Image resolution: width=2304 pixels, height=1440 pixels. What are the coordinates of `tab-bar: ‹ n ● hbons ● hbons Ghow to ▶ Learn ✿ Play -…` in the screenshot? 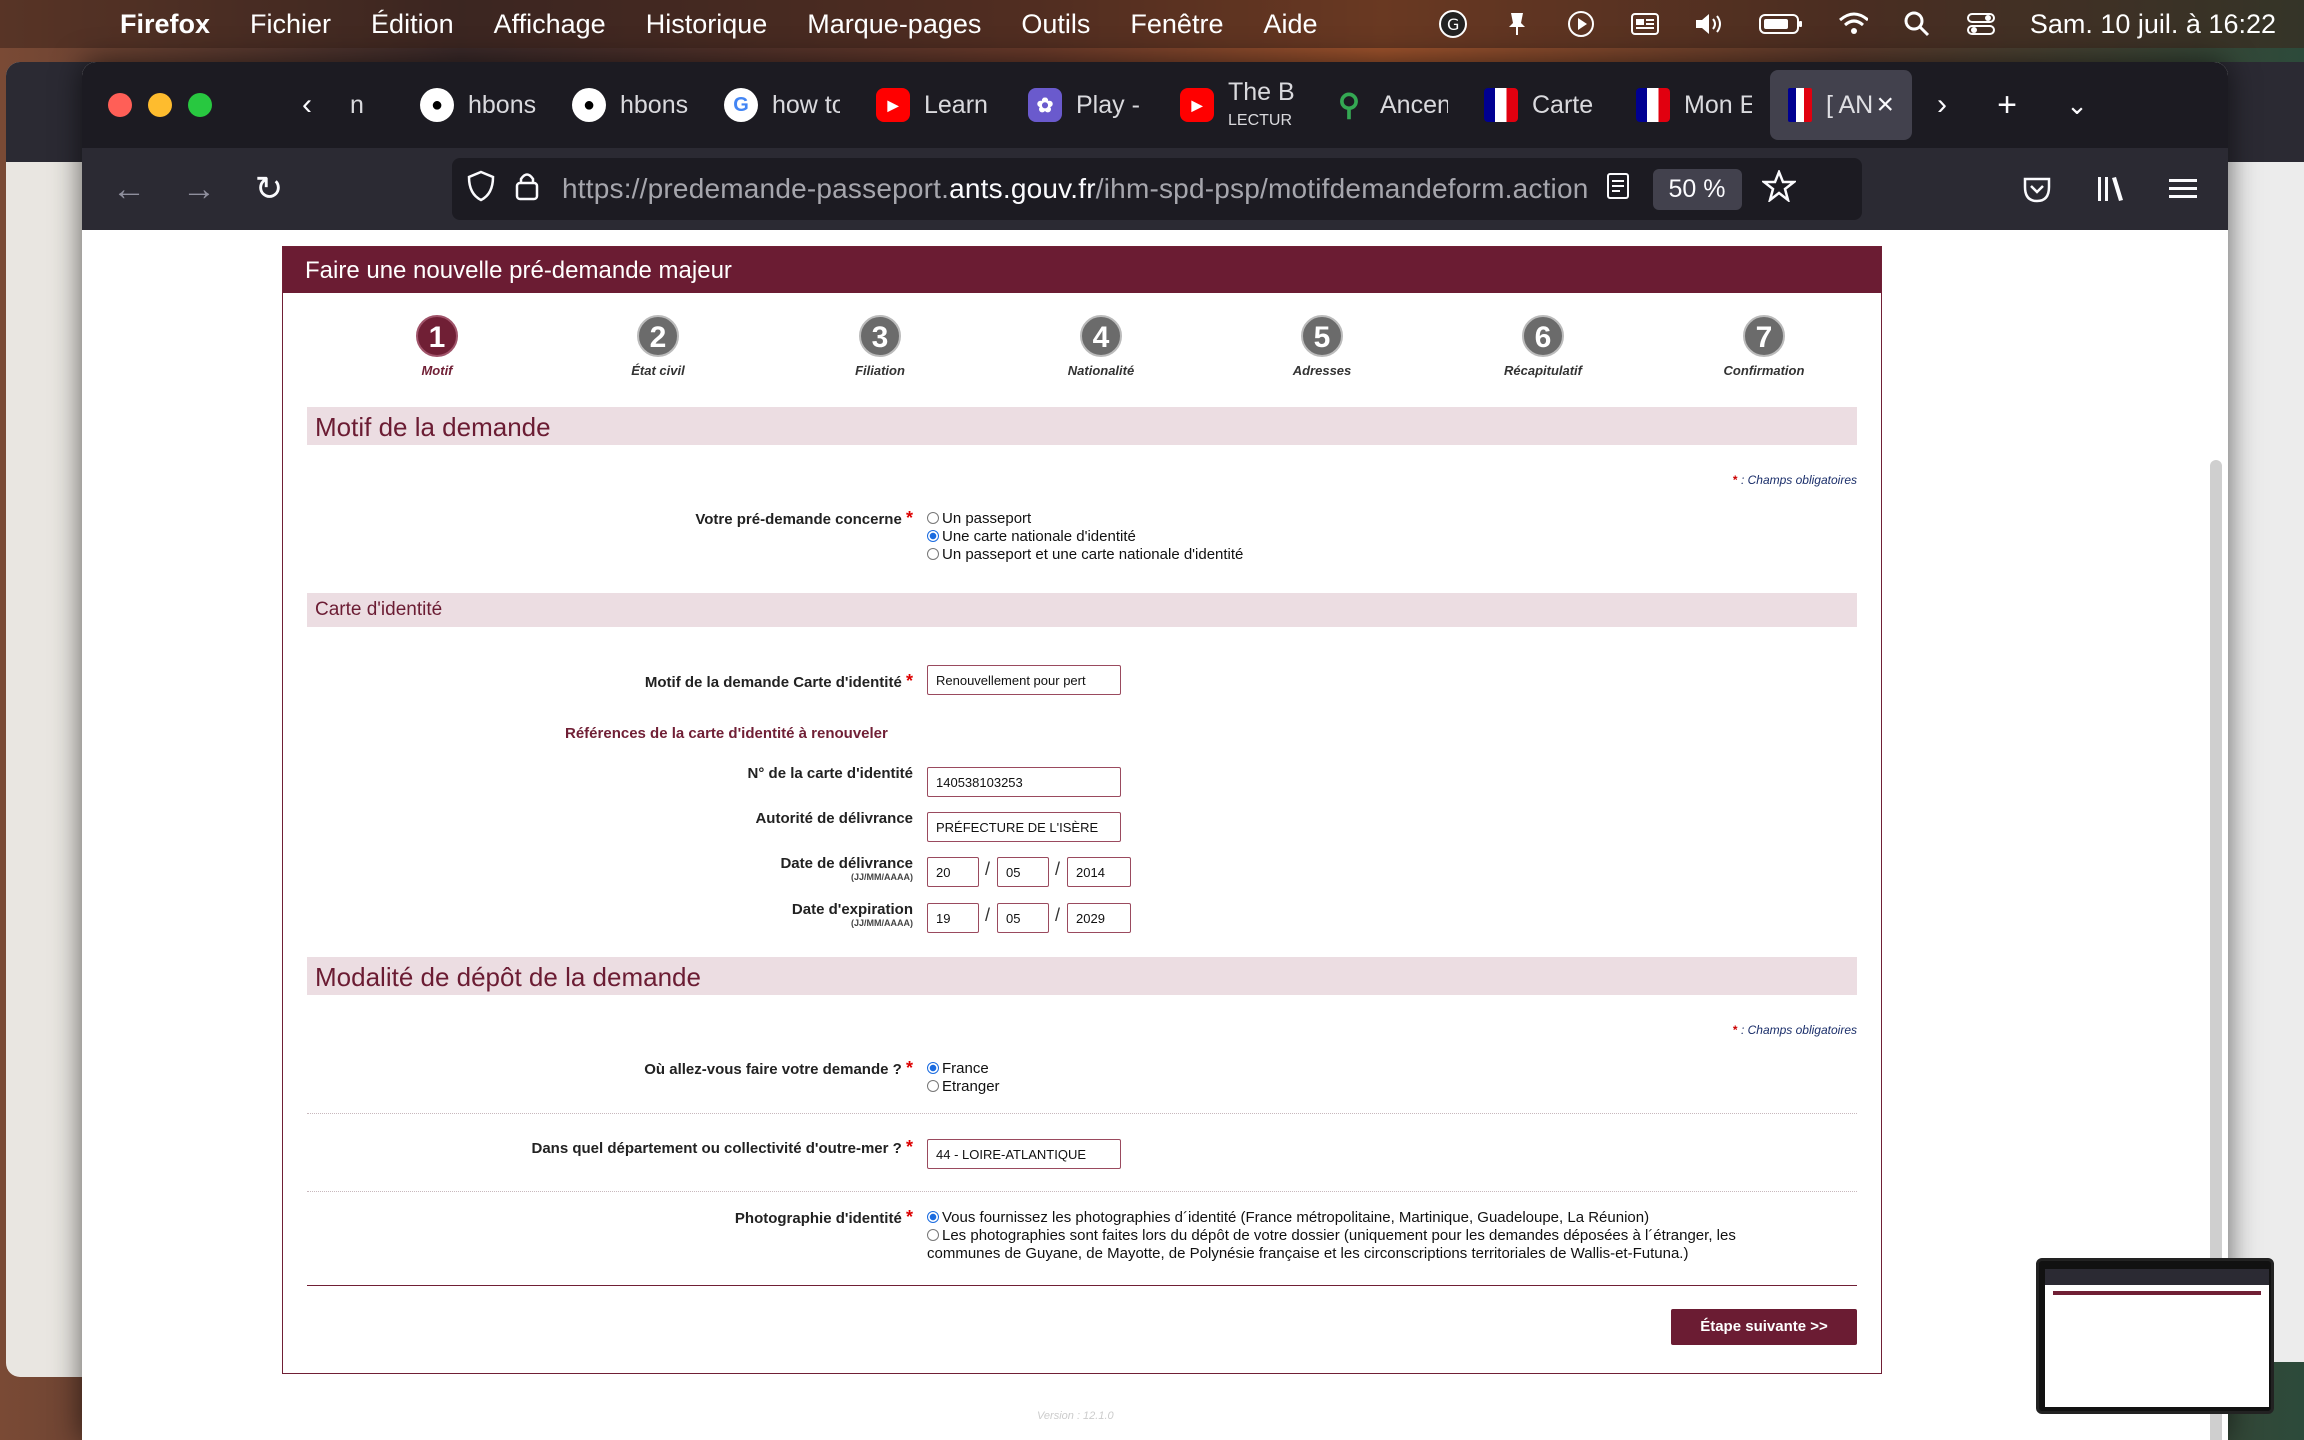 It's located at (1155, 105).